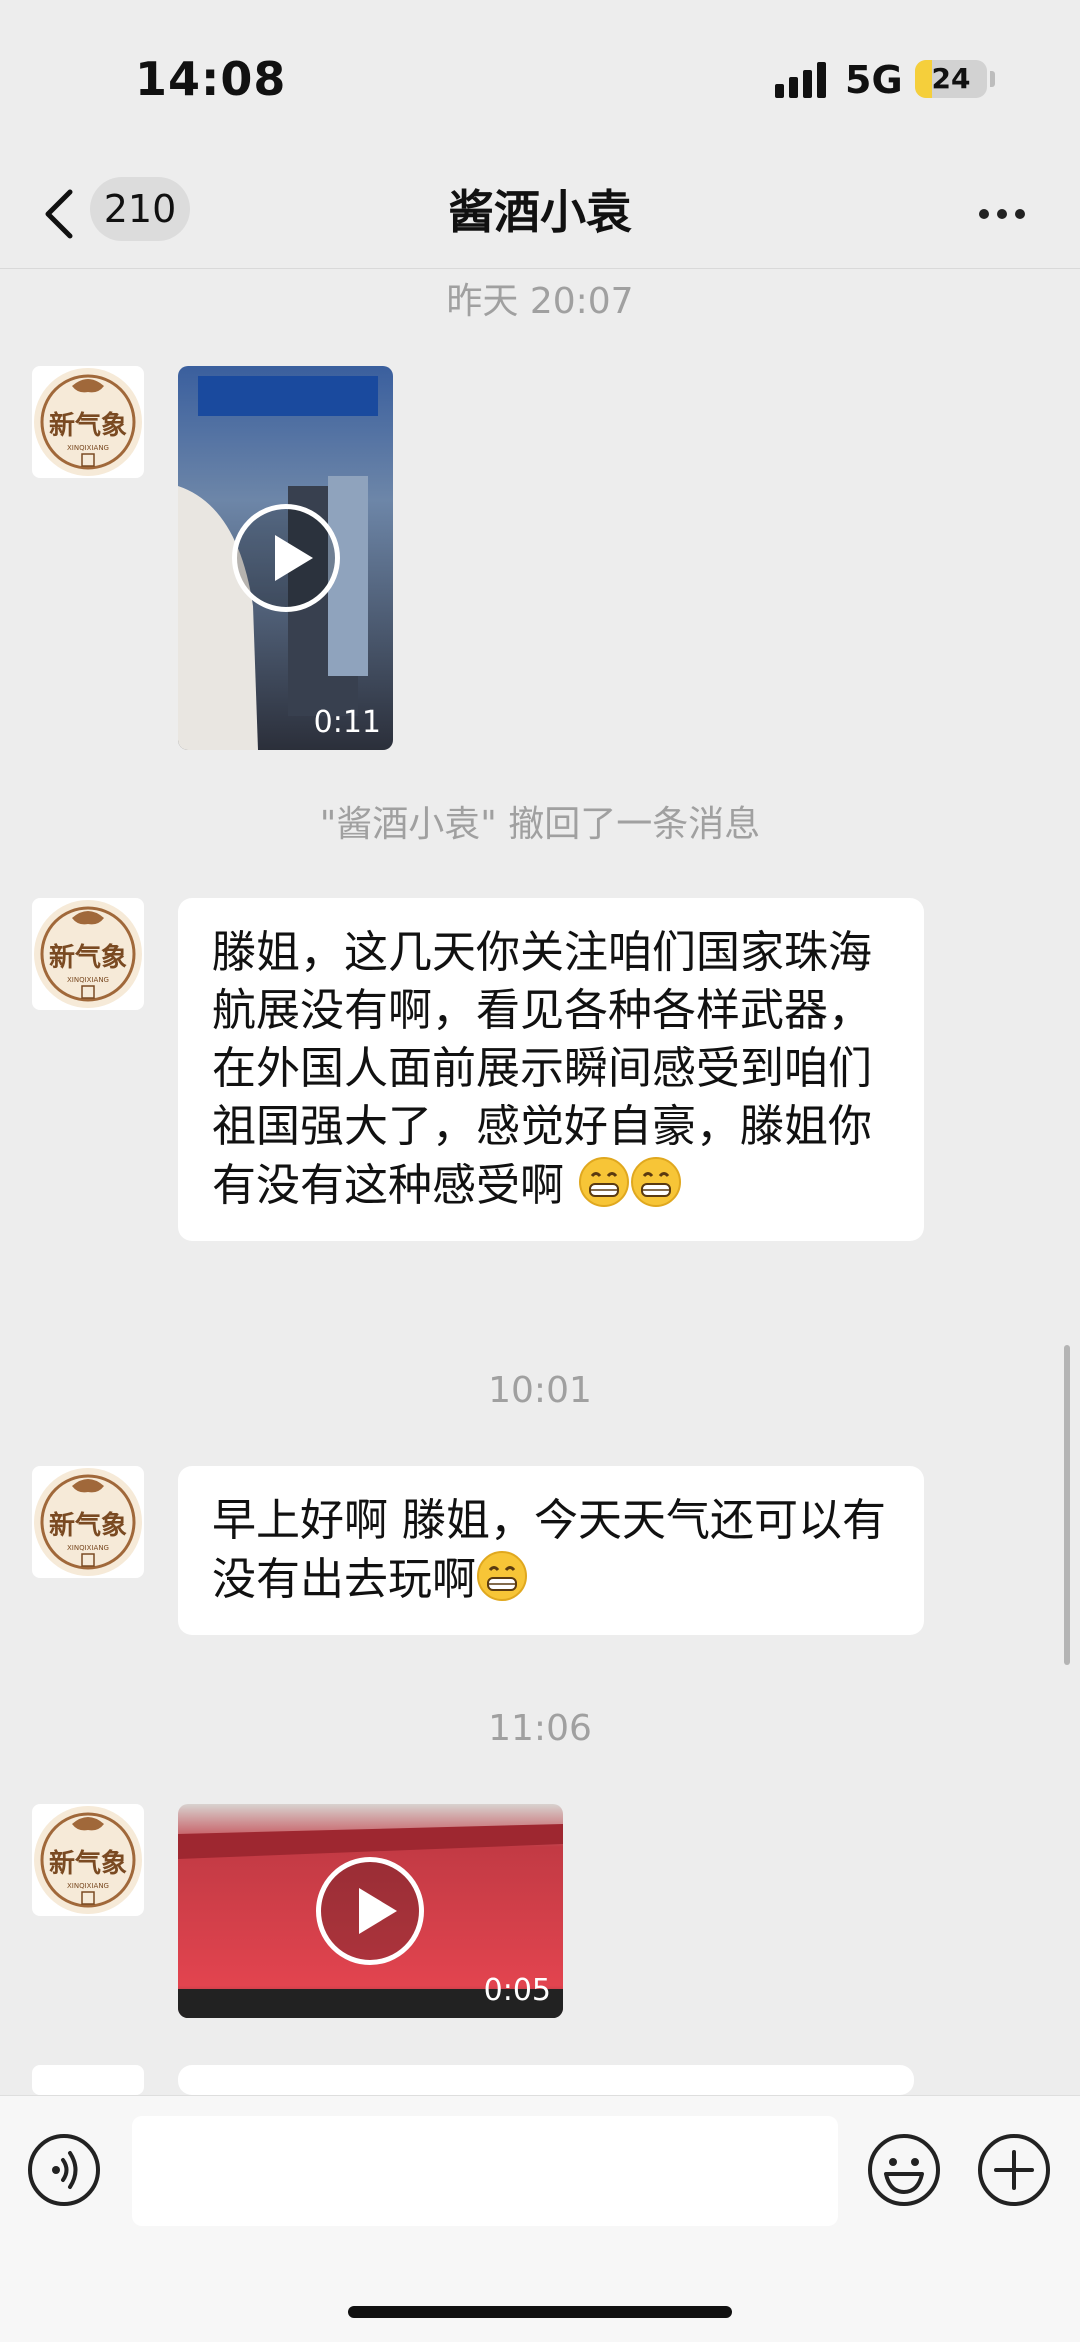 The width and height of the screenshot is (1080, 2342). I want to click on battery-nub, so click(992, 79).